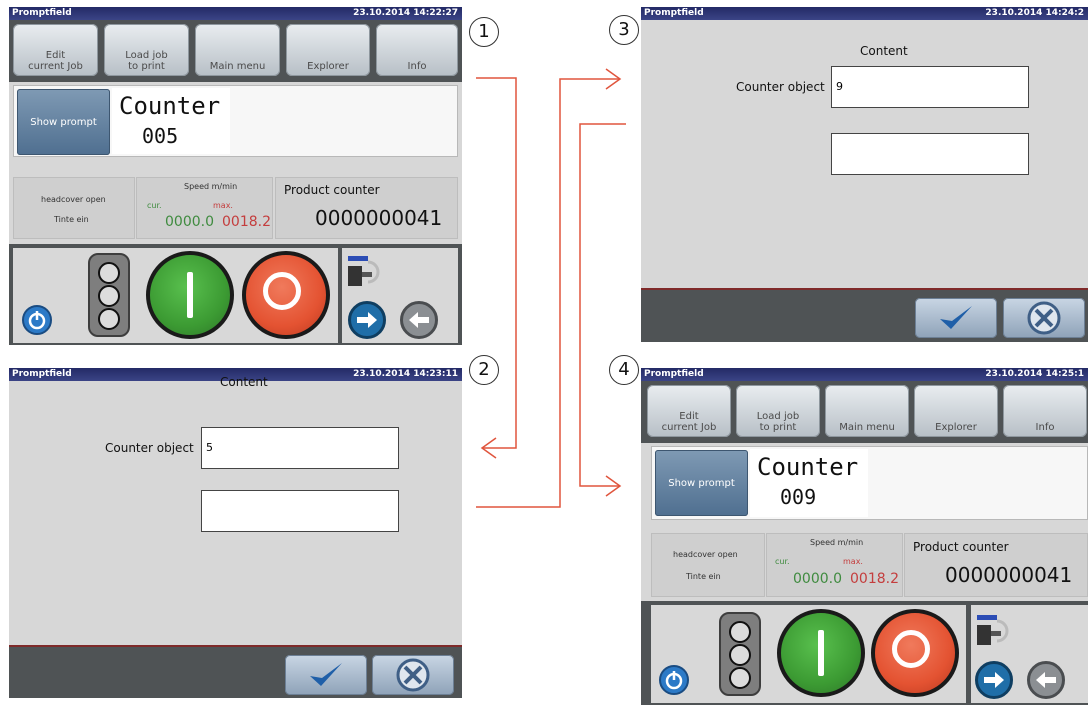 The width and height of the screenshot is (1088, 705). I want to click on counter-object-input: 9, so click(930, 87).